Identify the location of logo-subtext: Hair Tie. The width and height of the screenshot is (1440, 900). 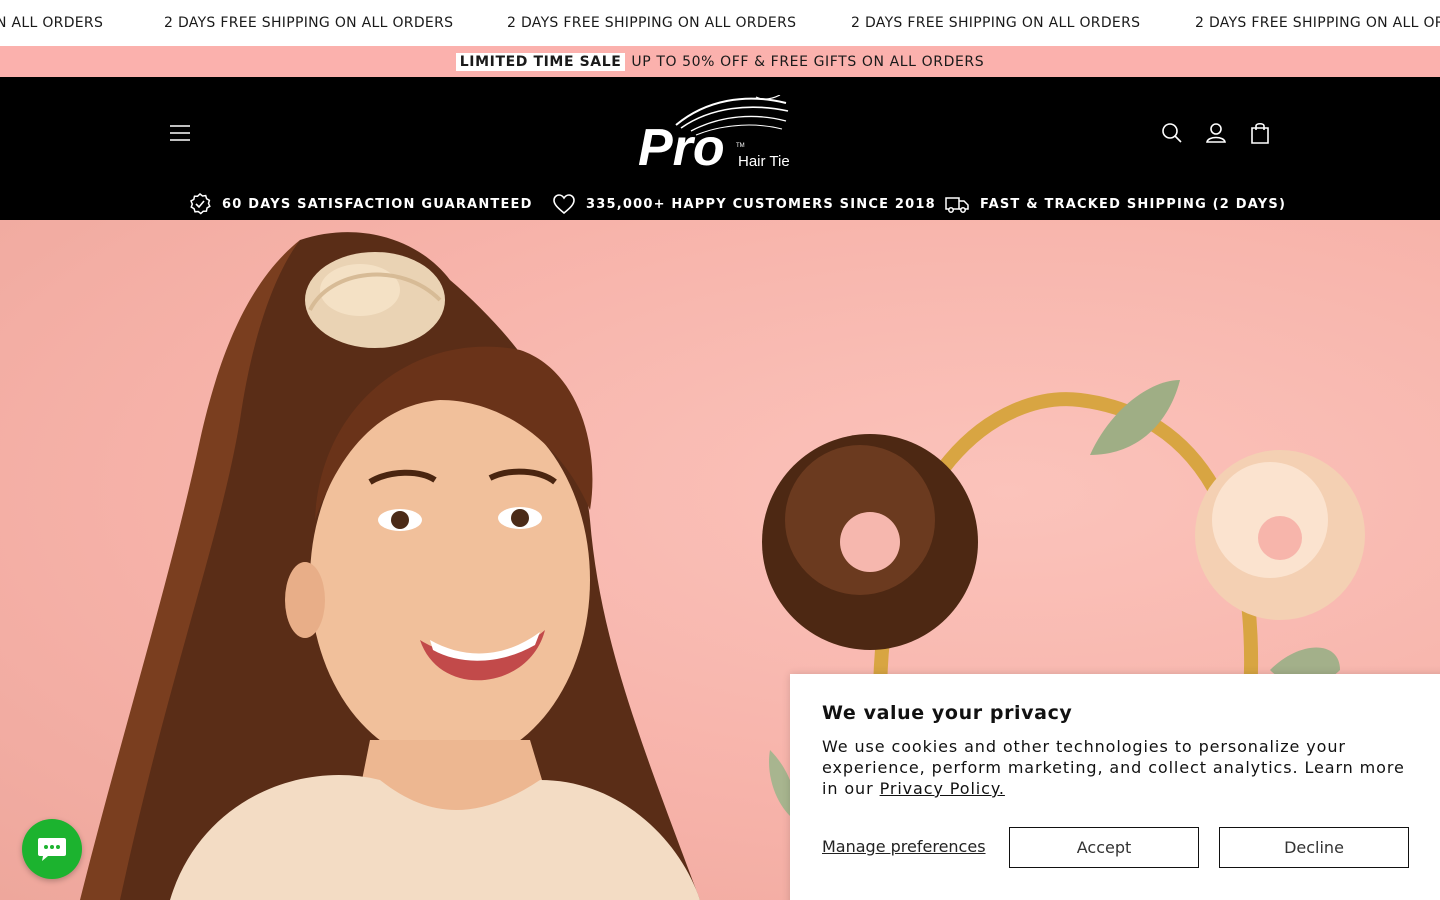
(764, 161).